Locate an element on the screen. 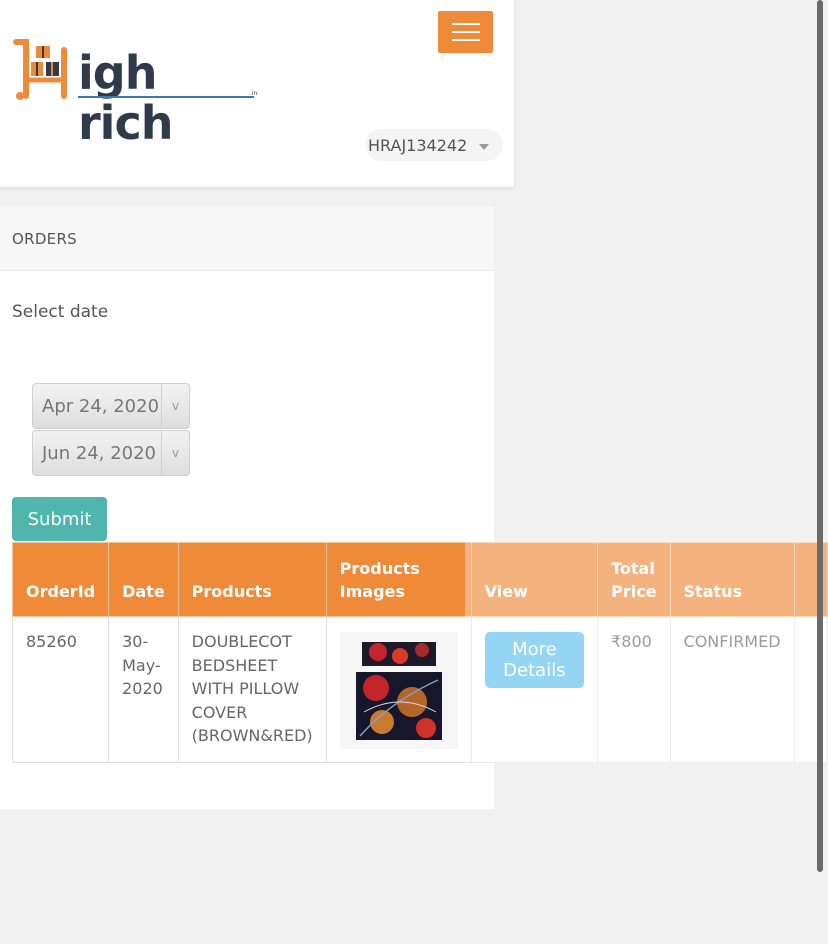  from-date-value: Apr 24, 2020 is located at coordinates (101, 406).